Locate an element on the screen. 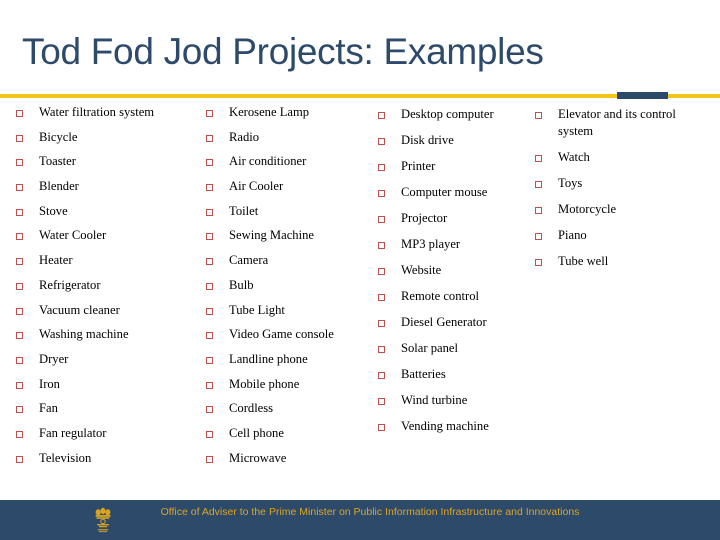 The width and height of the screenshot is (720, 540). list-item-label: Elevator and its control system is located at coordinates (617, 122).